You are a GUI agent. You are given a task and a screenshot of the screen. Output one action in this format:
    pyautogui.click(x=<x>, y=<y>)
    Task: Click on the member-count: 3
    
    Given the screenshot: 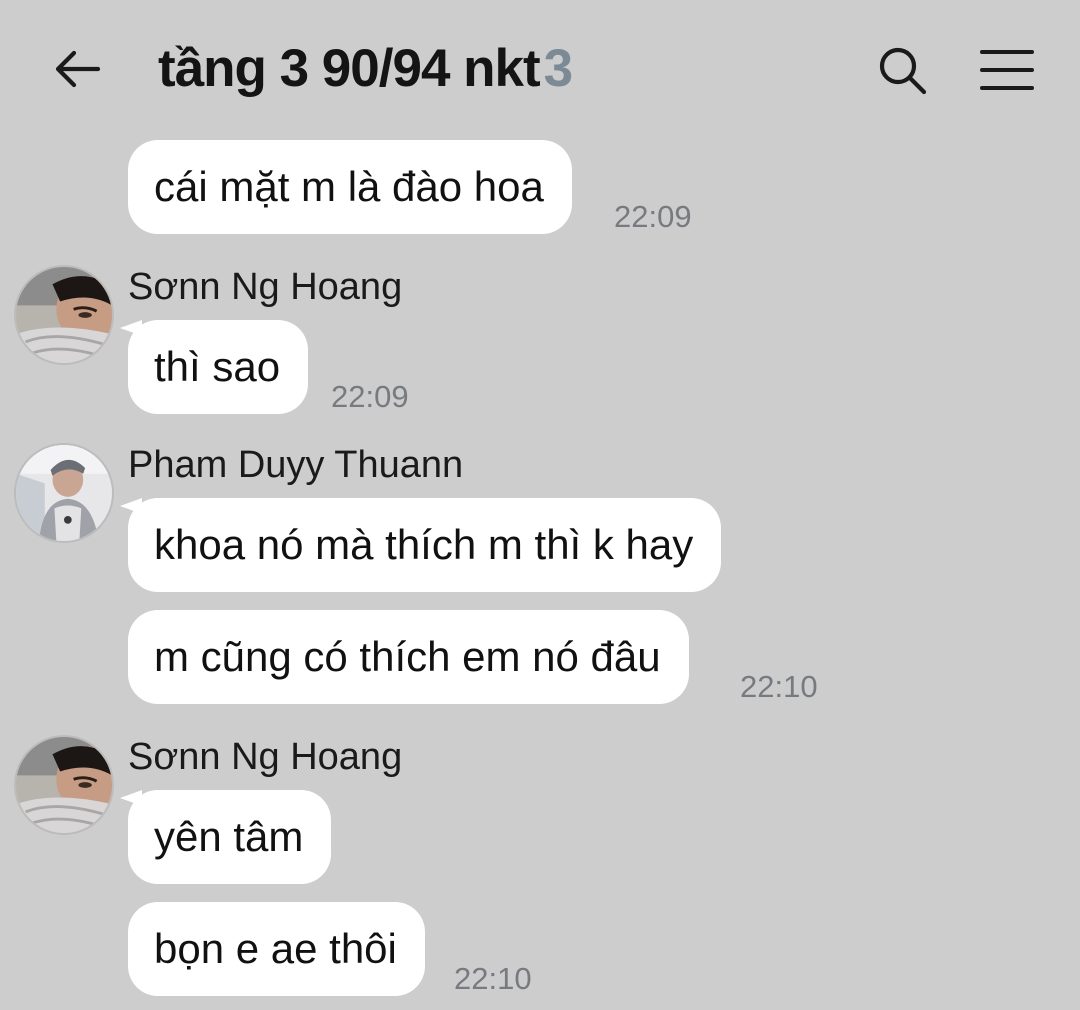 What is the action you would take?
    pyautogui.click(x=558, y=68)
    